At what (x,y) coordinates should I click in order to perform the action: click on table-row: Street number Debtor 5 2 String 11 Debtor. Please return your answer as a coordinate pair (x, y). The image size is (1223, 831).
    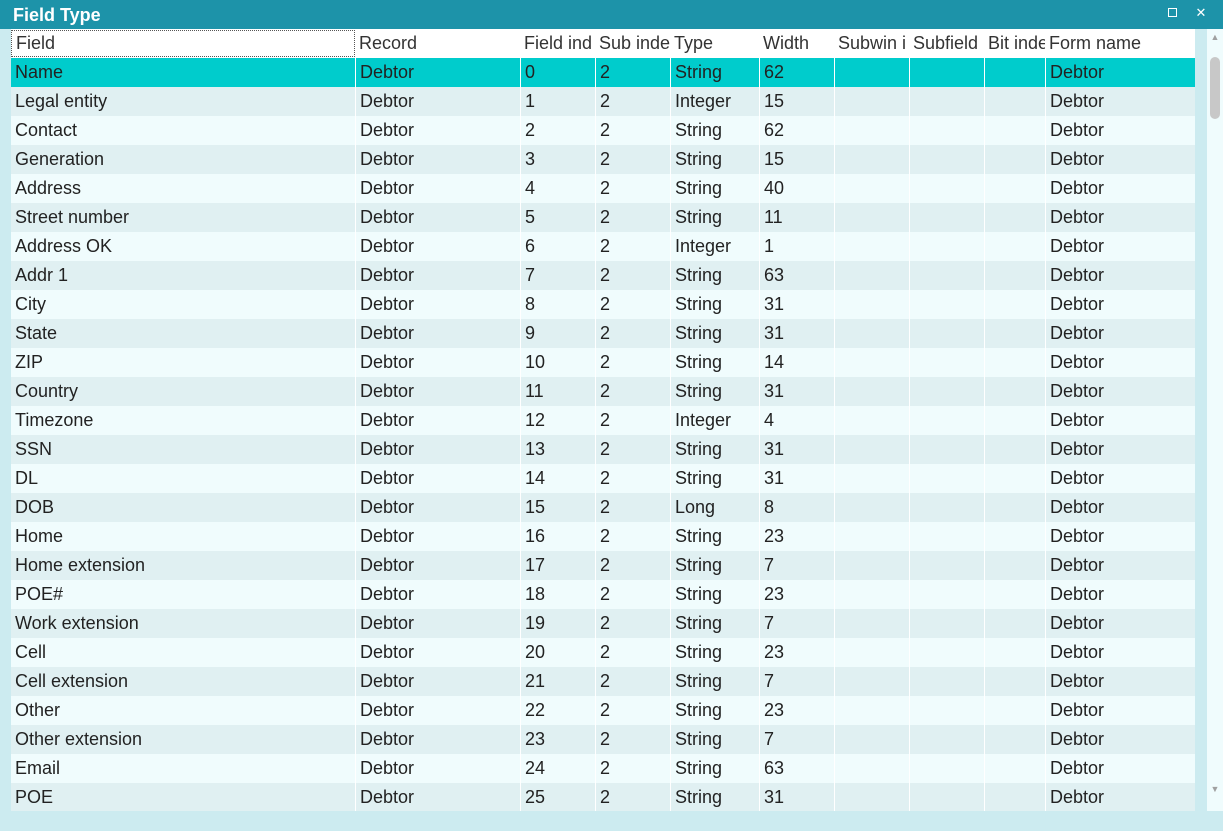
    Looking at the image, I should click on (603, 217).